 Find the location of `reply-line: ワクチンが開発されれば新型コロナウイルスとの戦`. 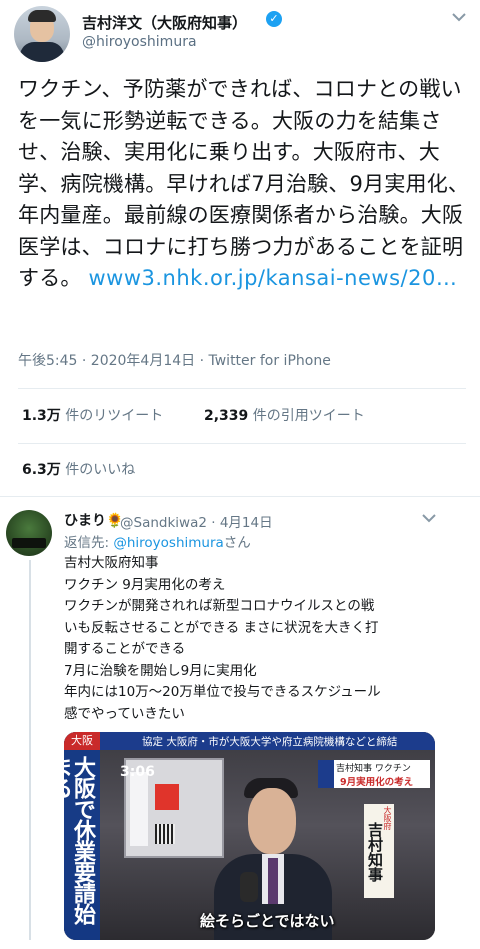

reply-line: ワクチンが開発されれば新型コロナウイルスとの戦 is located at coordinates (219, 606).